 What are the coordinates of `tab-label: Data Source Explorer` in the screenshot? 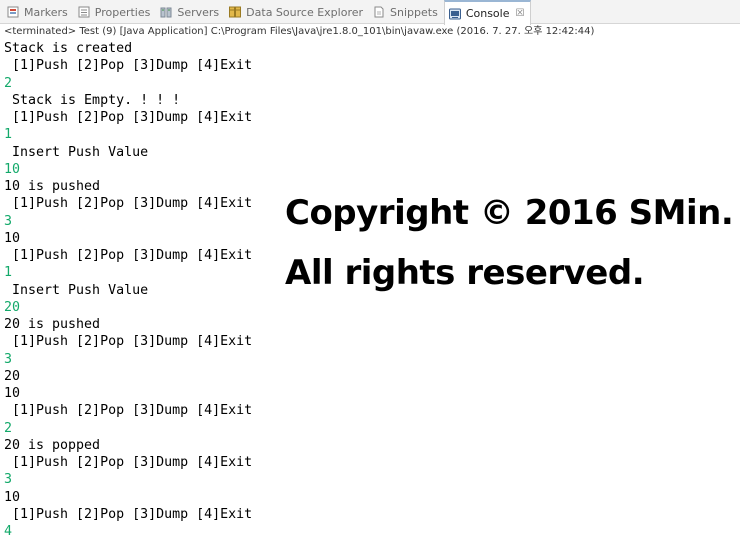 It's located at (305, 12).